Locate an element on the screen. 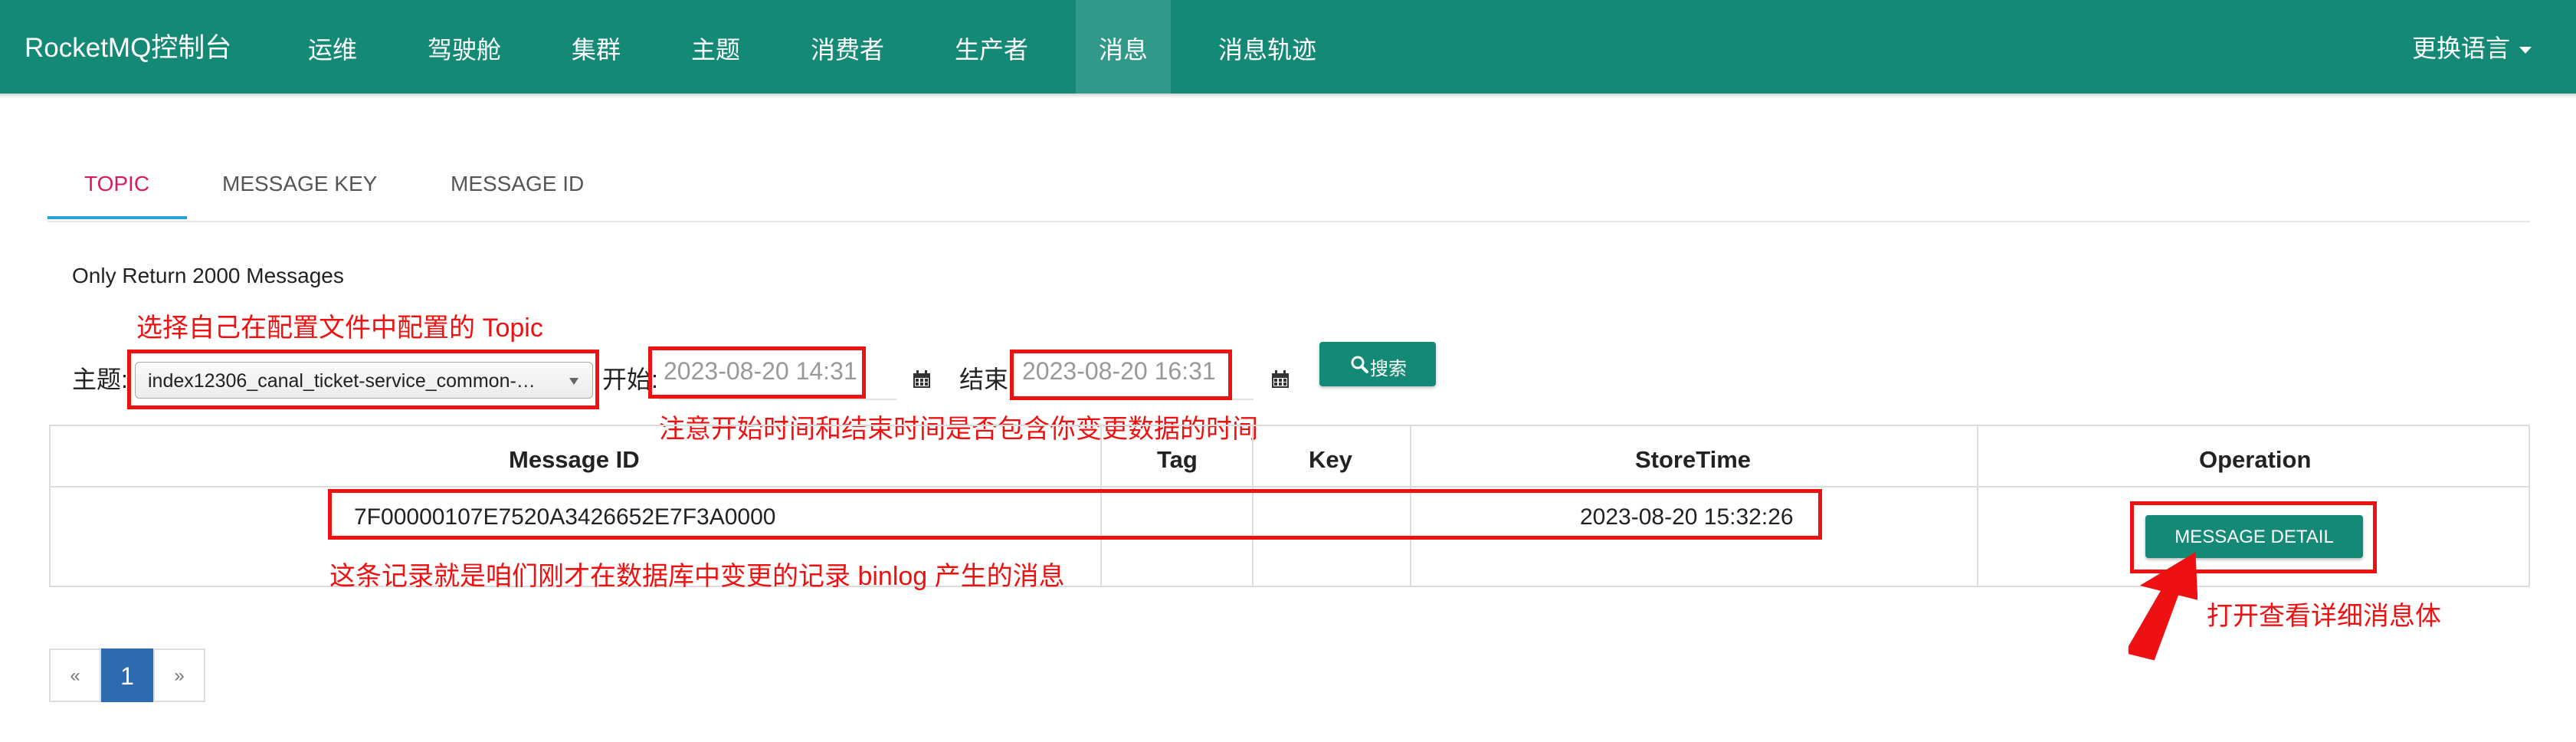  tab-message-key: MESSAGE KEY is located at coordinates (299, 184).